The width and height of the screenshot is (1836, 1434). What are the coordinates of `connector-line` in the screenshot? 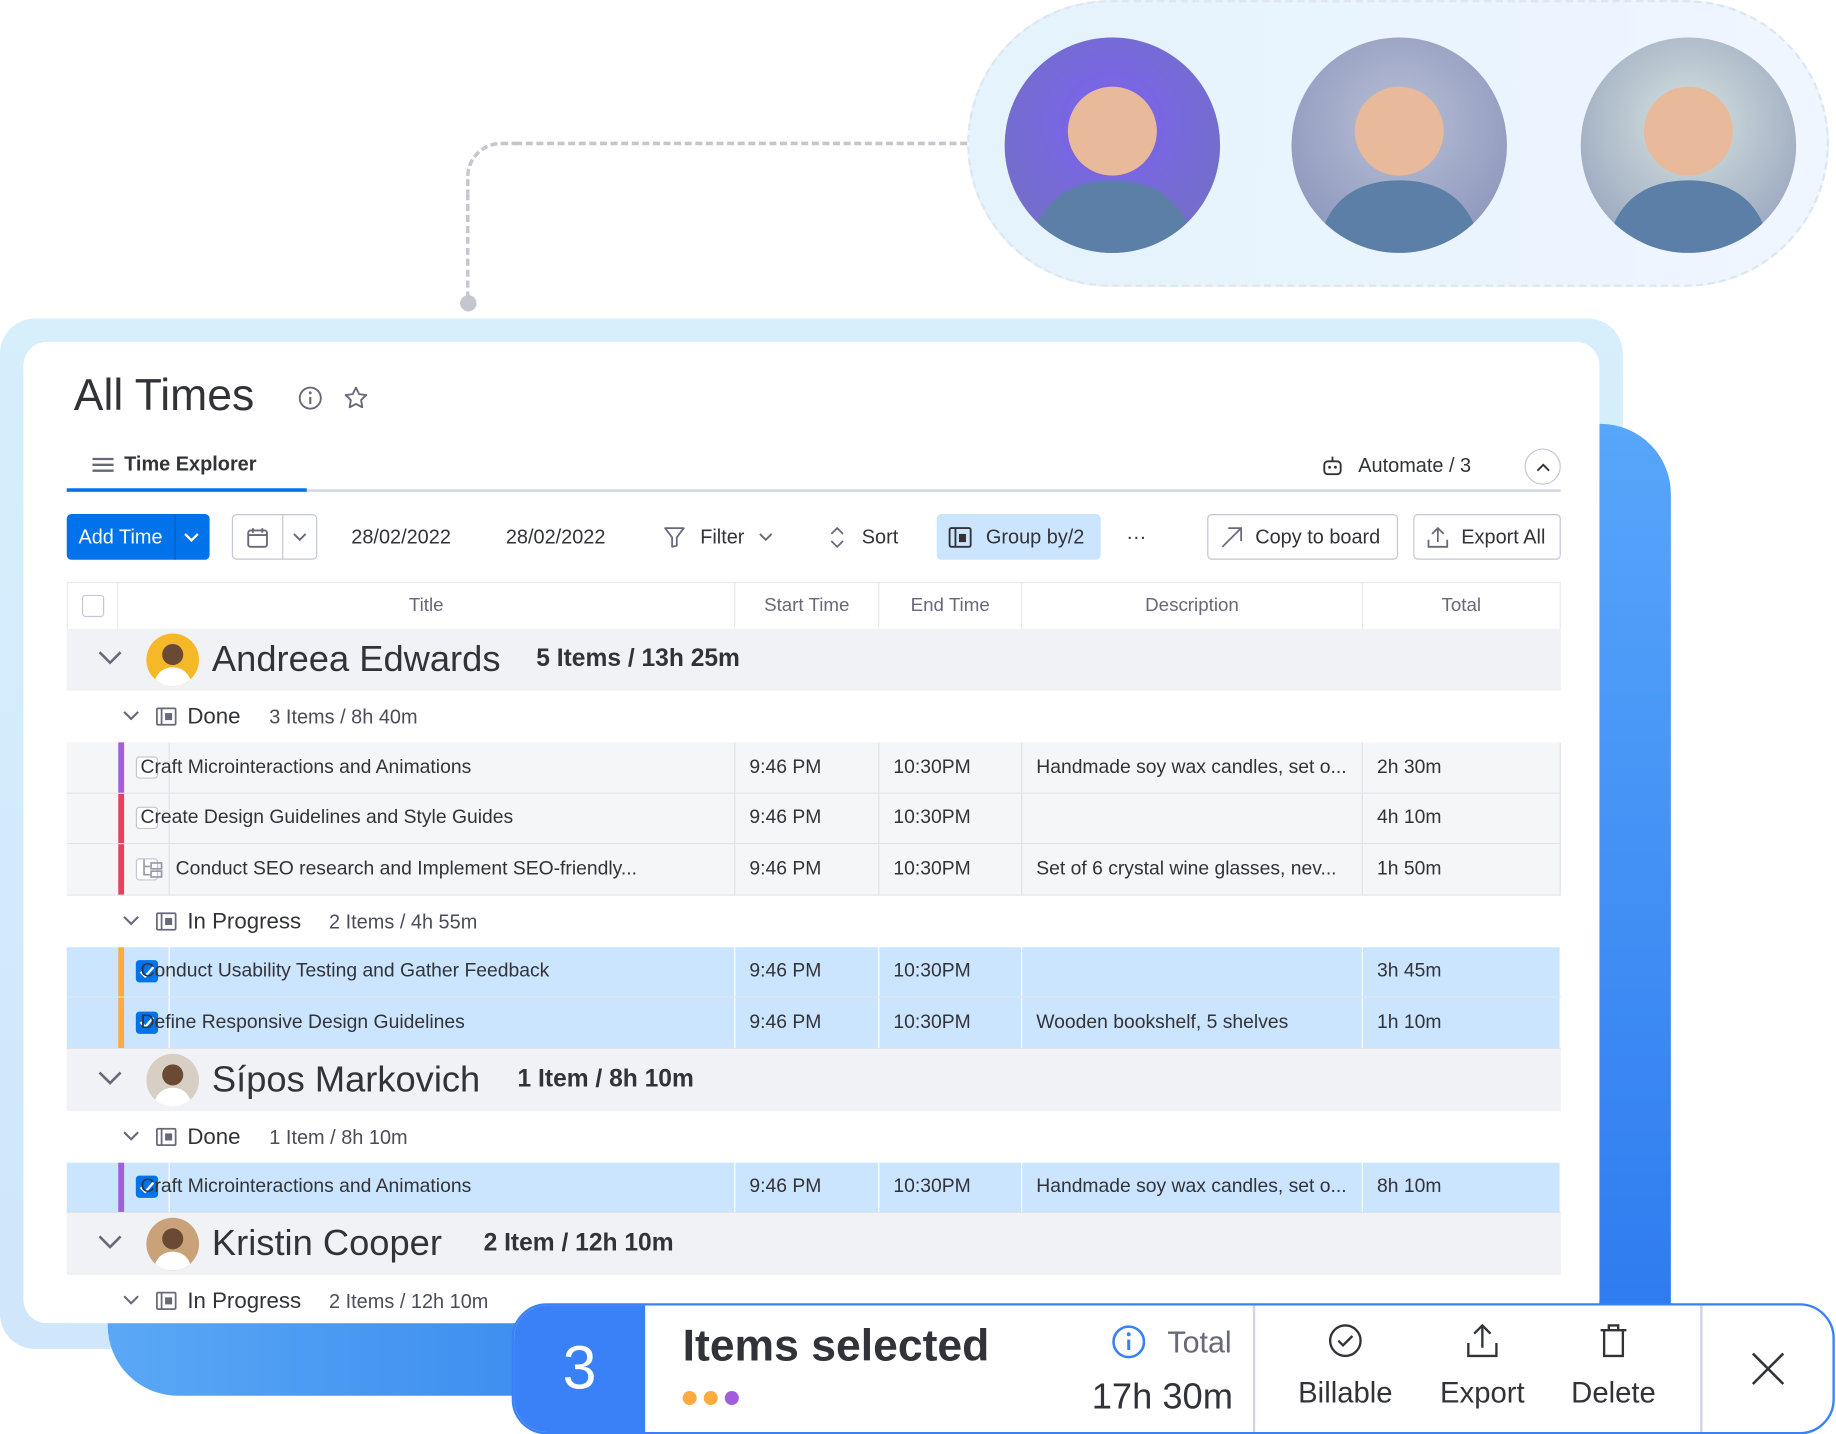 It's located at (468, 246).